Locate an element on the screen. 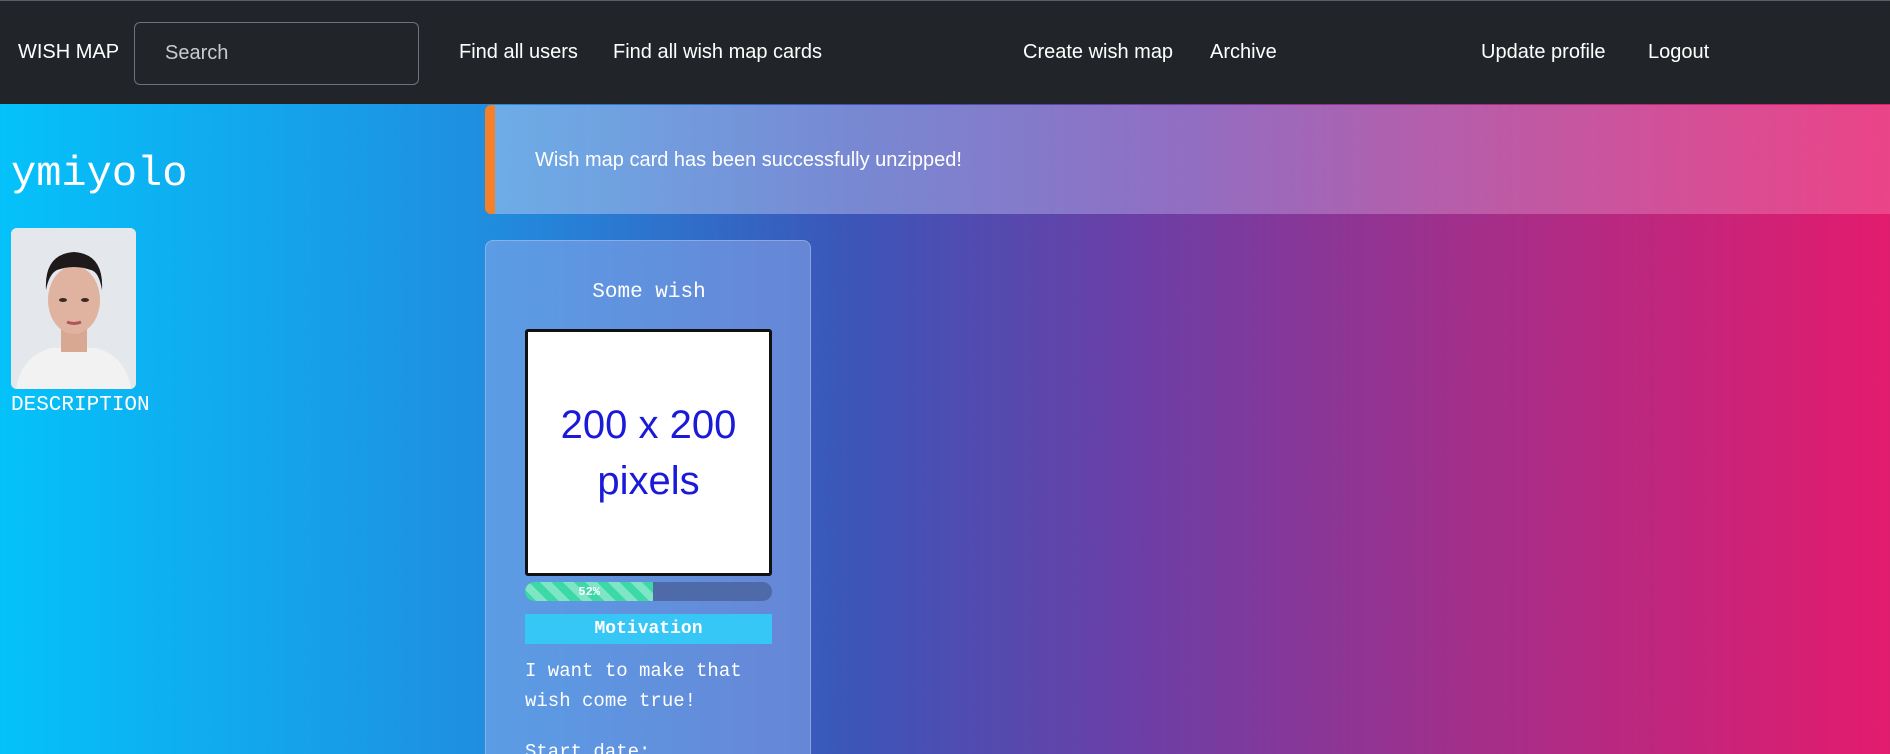 This screenshot has height=754, width=1890. card-title: Some wish is located at coordinates (649, 292).